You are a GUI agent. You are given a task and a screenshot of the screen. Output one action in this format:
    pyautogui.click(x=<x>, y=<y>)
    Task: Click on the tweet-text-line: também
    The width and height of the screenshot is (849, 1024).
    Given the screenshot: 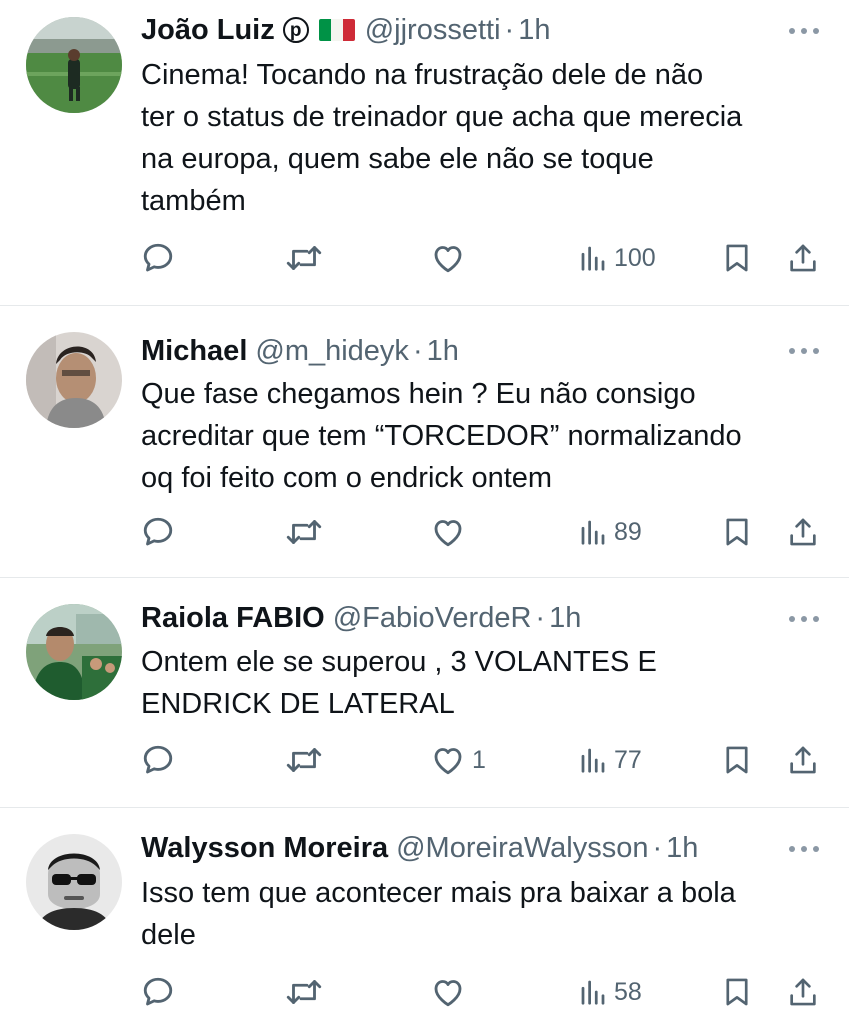 What is the action you would take?
    pyautogui.click(x=193, y=201)
    